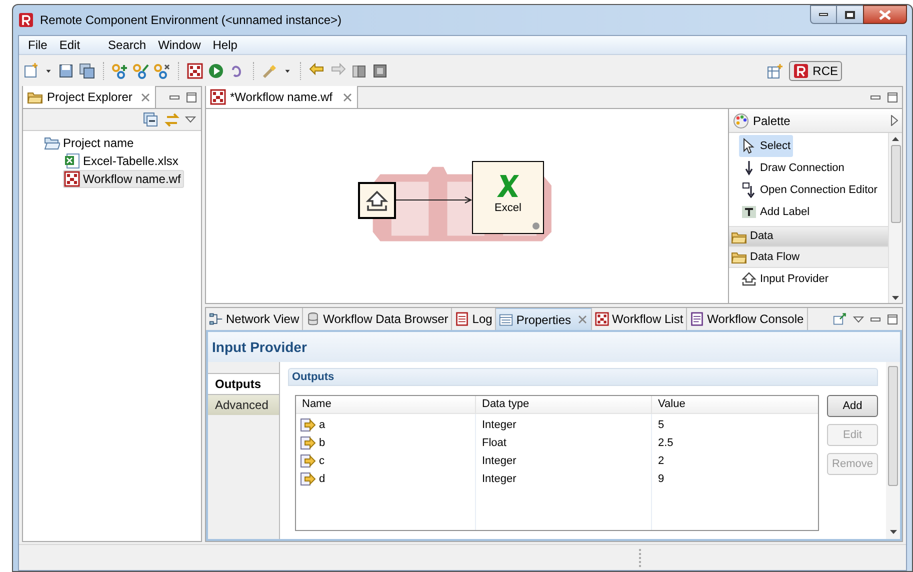 Image resolution: width=913 pixels, height=572 pixels. Describe the element at coordinates (850, 14) in the screenshot. I see `maximize-button` at that location.